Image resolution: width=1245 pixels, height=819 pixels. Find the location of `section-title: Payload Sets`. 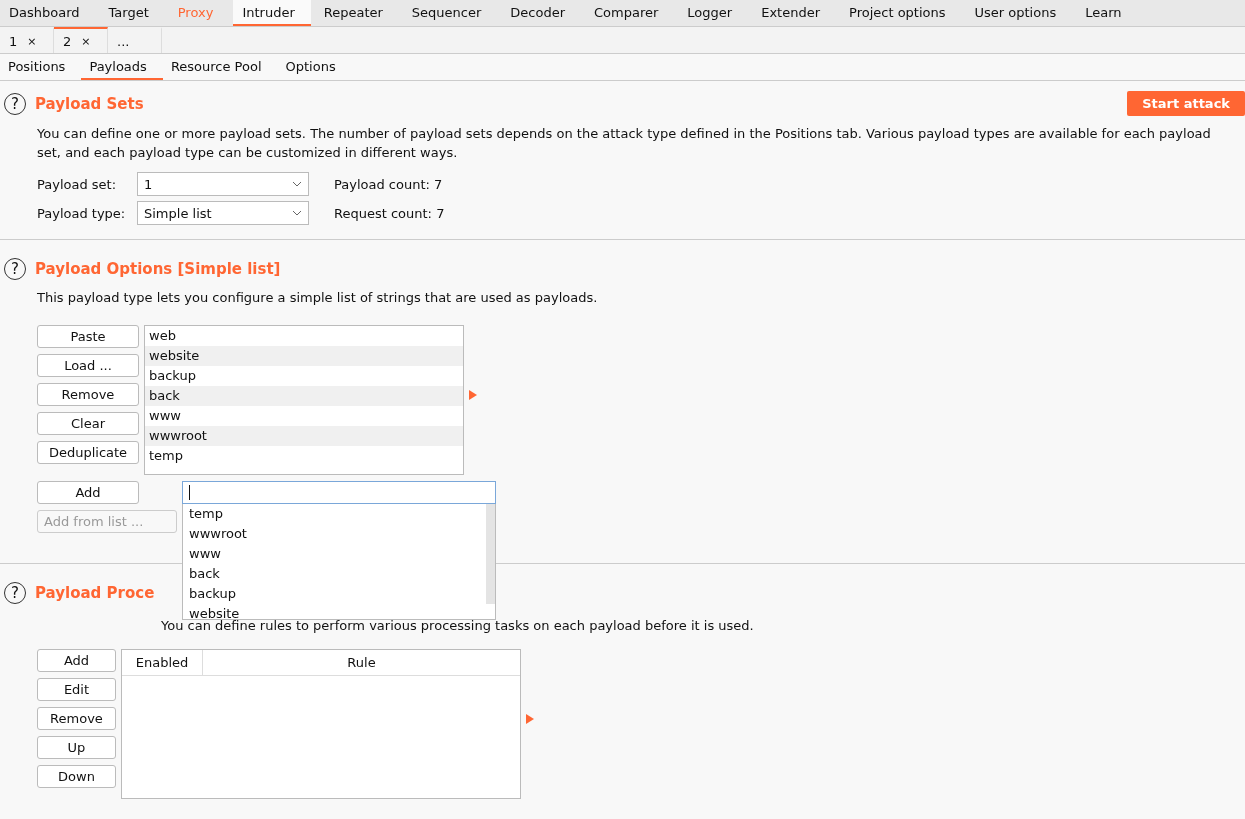

section-title: Payload Sets is located at coordinates (89, 103).